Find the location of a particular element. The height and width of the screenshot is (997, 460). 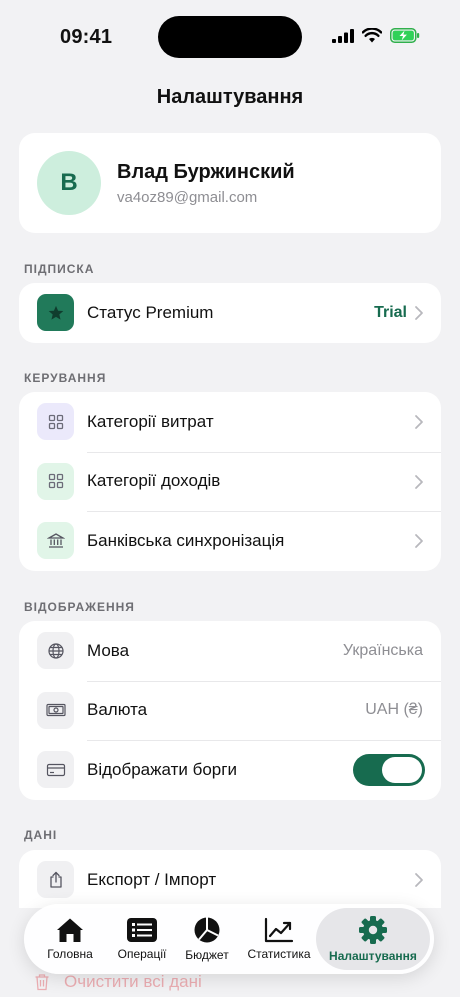

clear-data-row: Очистити всі дані is located at coordinates (118, 982).